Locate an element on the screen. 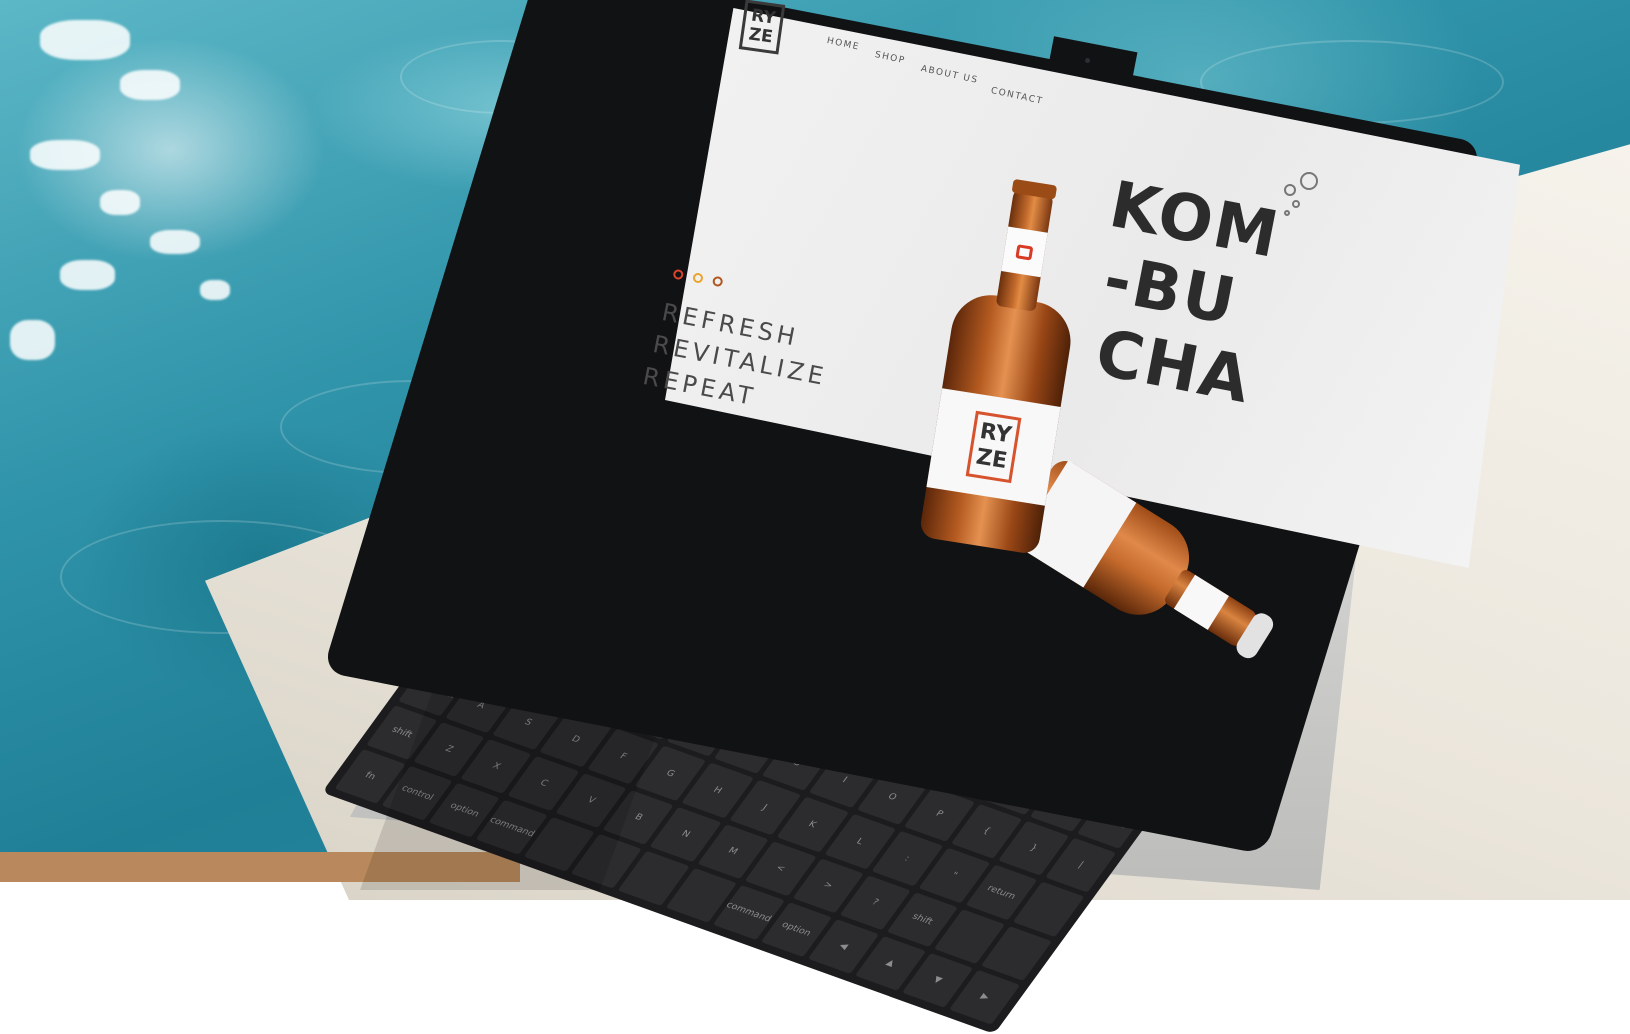 Image resolution: width=1630 pixels, height=1034 pixels. bottle-logo: RY ZE is located at coordinates (993, 447).